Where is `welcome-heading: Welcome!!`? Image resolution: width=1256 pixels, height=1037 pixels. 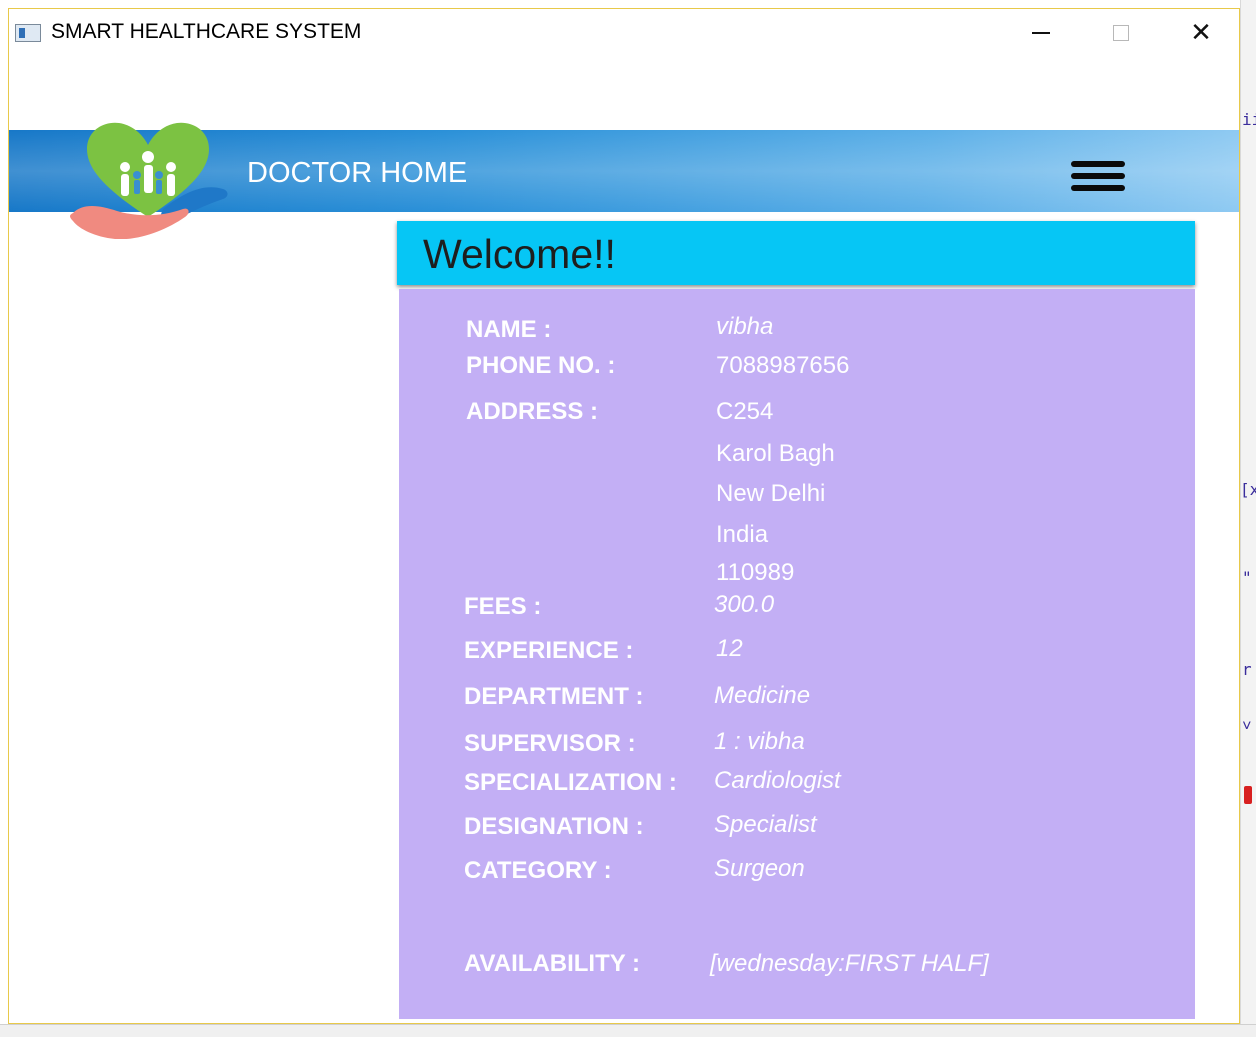 welcome-heading: Welcome!! is located at coordinates (519, 254).